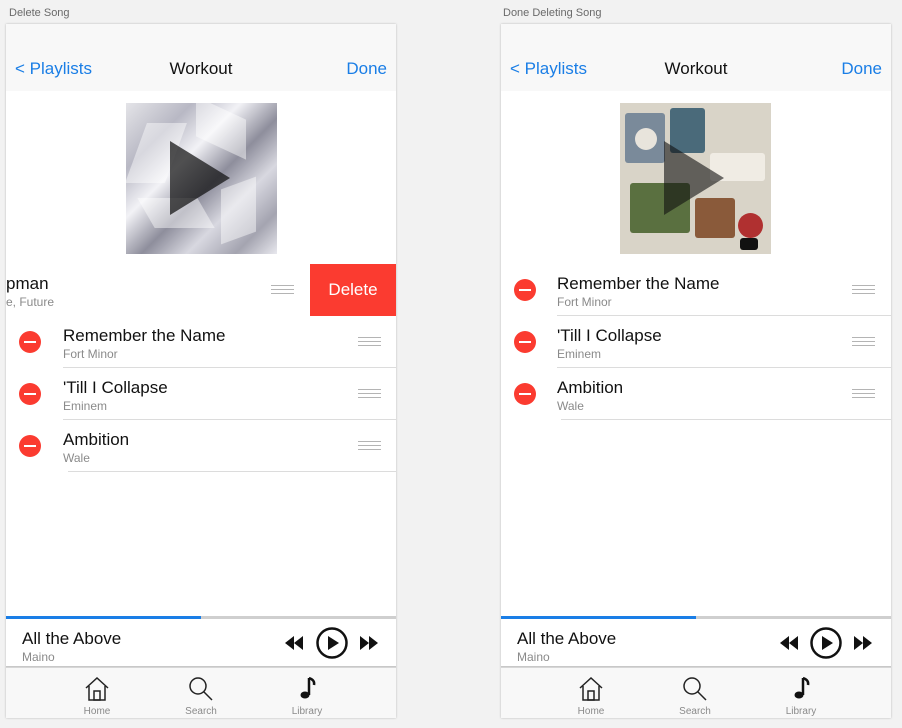 The image size is (902, 728). What do you see at coordinates (27, 283) in the screenshot?
I see `song-title: pman` at bounding box center [27, 283].